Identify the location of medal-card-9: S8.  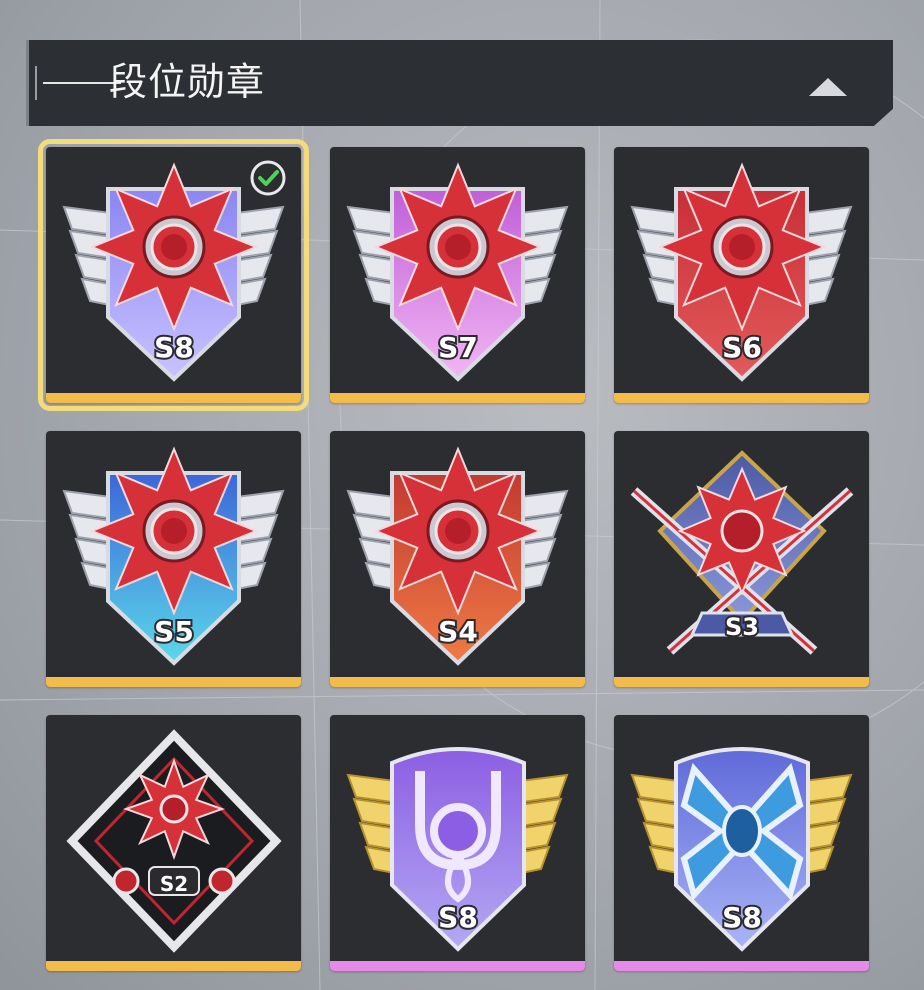
(741, 843).